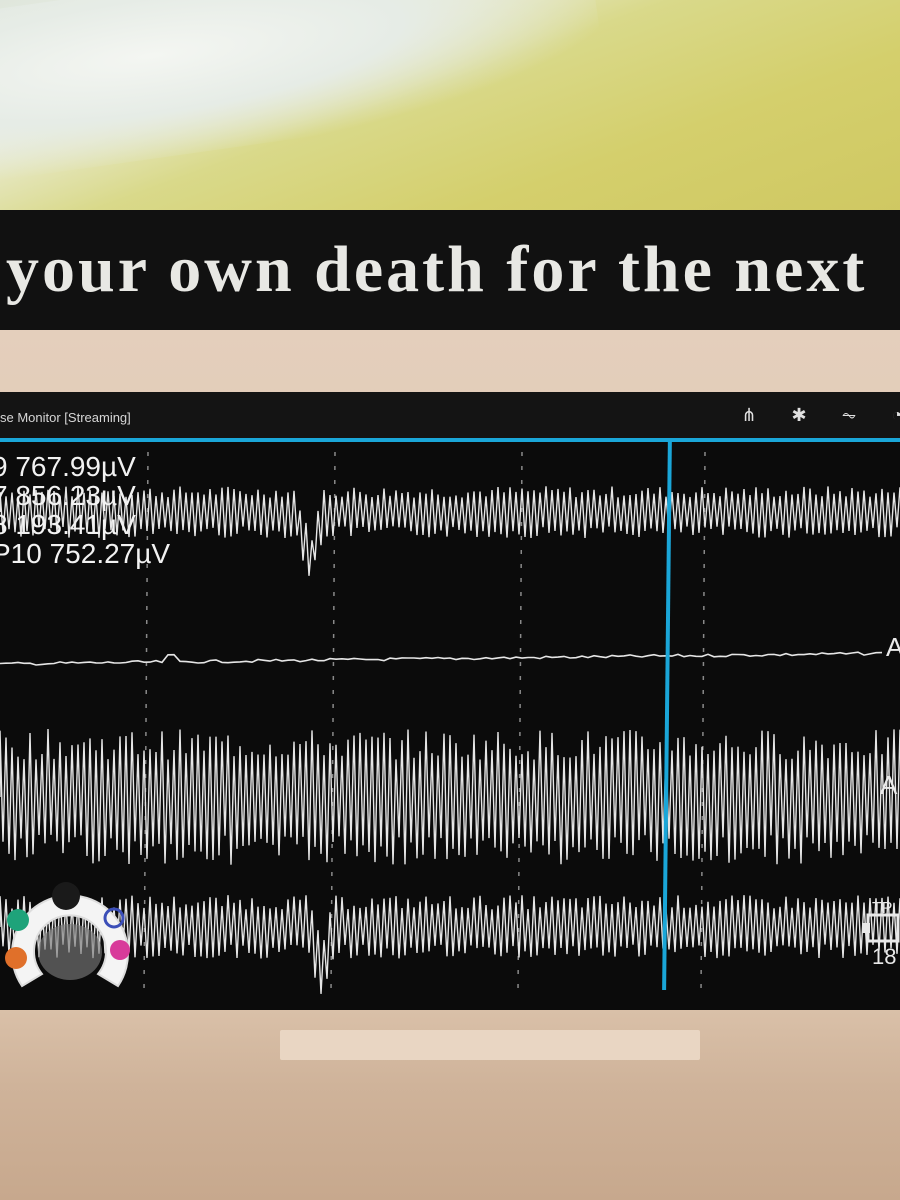 The width and height of the screenshot is (900, 1200). What do you see at coordinates (881, 921) in the screenshot?
I see `tp-badge-icon: TP` at bounding box center [881, 921].